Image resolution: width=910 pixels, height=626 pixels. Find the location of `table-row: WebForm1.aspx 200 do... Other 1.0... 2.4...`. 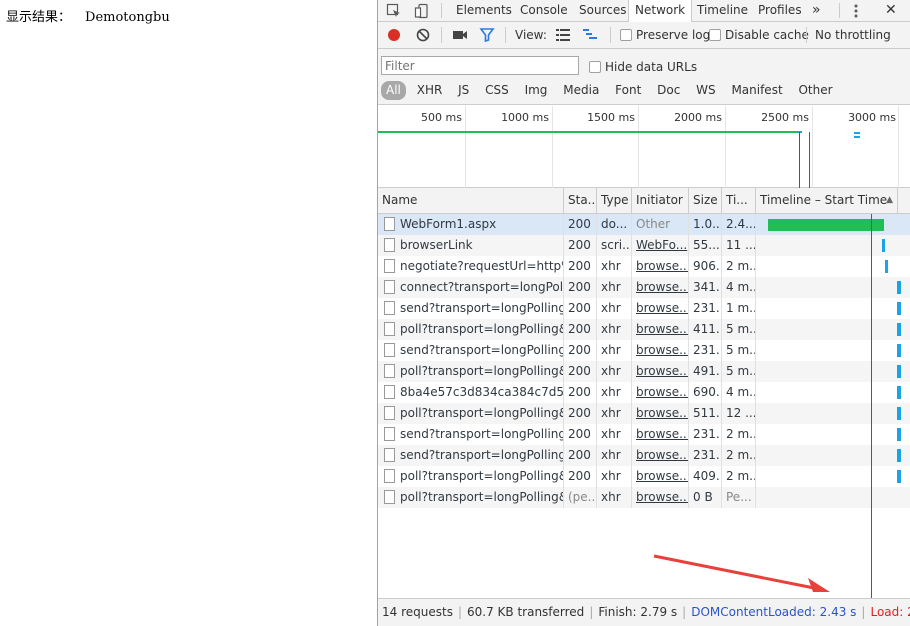

table-row: WebForm1.aspx 200 do... Other 1.0... 2.4... is located at coordinates (644, 224).